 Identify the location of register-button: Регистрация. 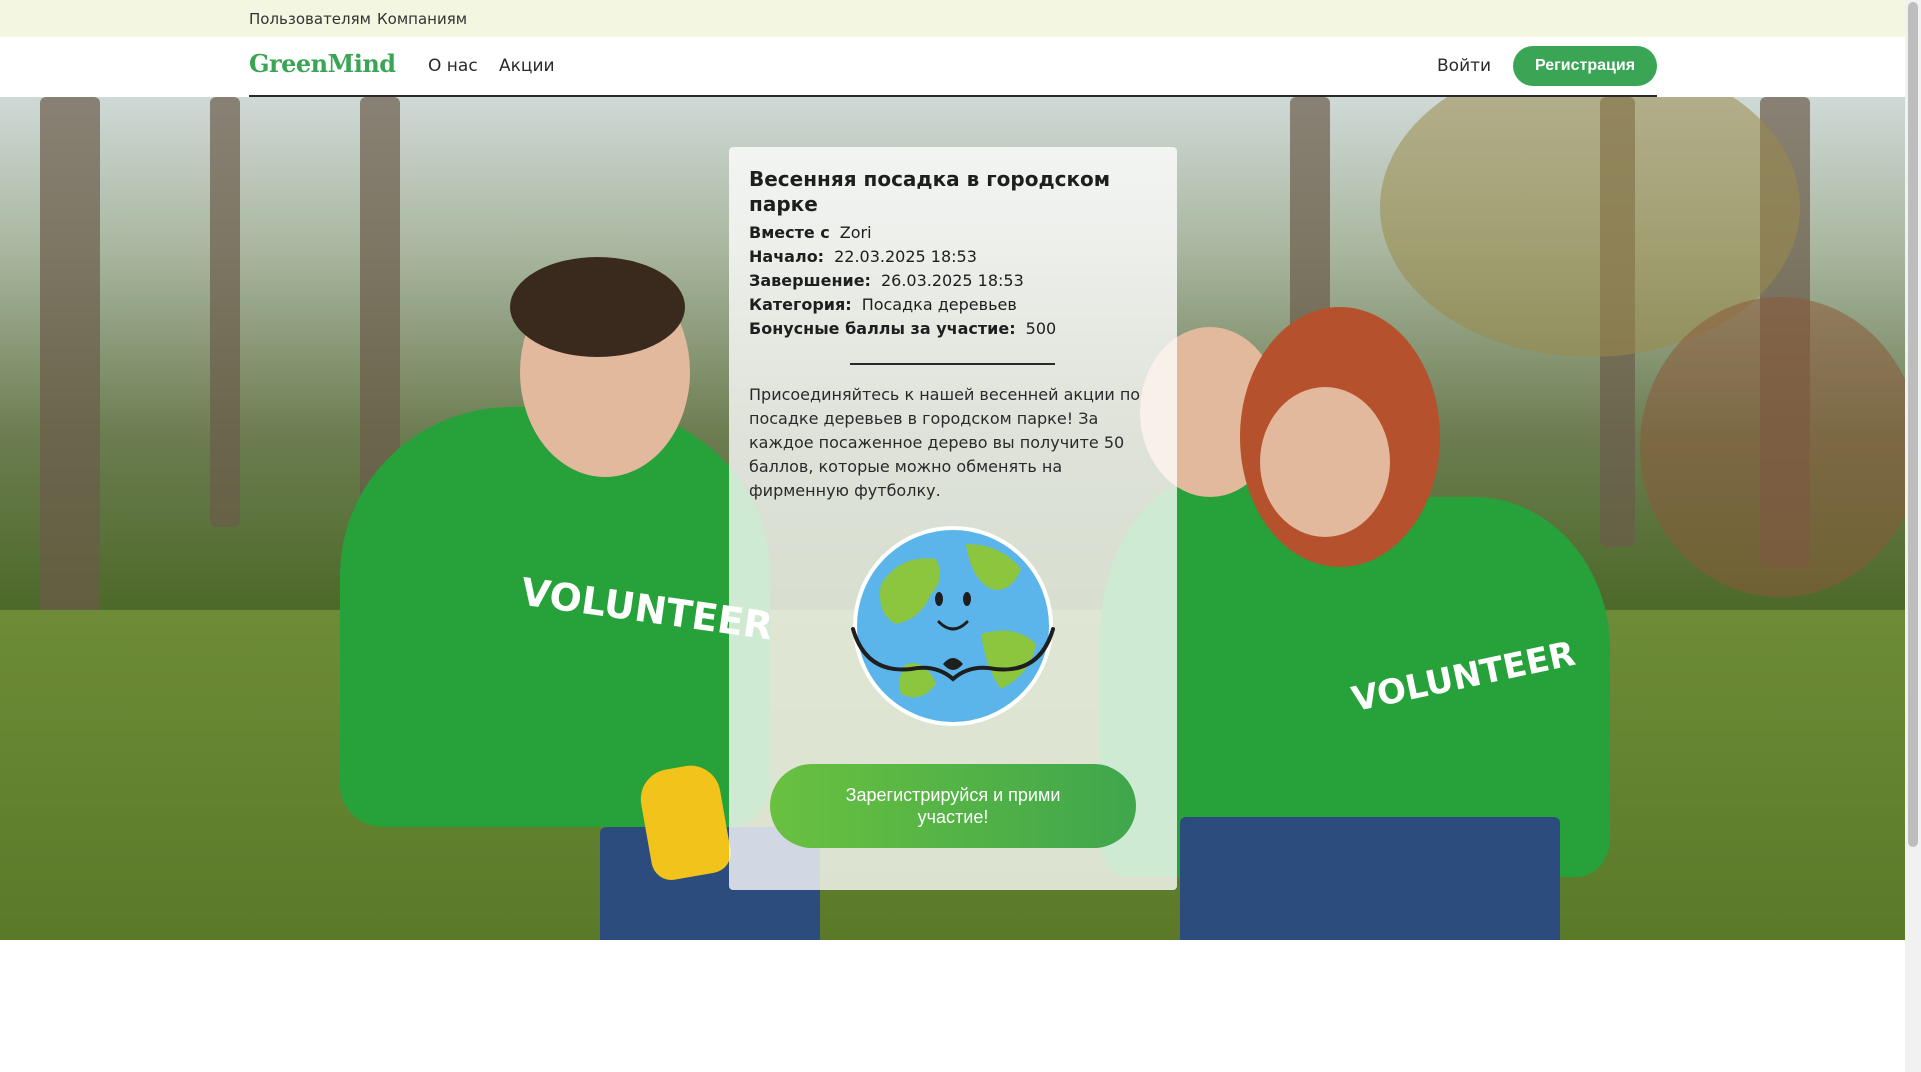
(1585, 66).